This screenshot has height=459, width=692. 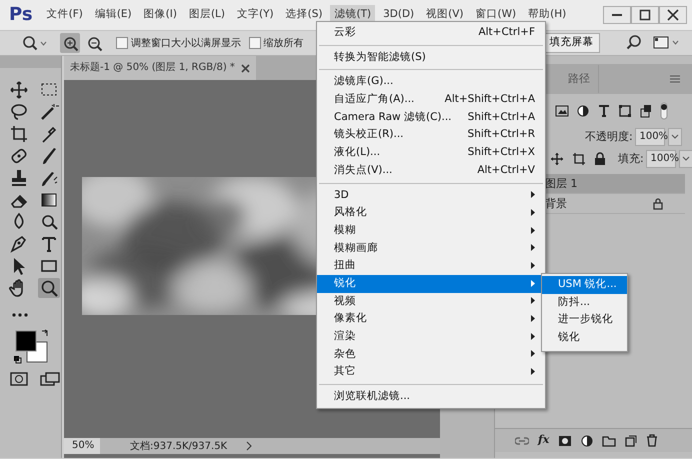 What do you see at coordinates (431, 57) in the screenshot?
I see `menu-item: 转换为智能滤镜(S)` at bounding box center [431, 57].